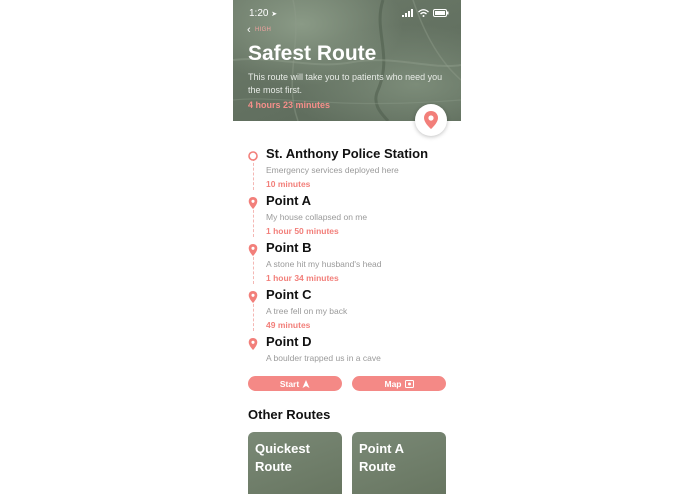  What do you see at coordinates (289, 200) in the screenshot?
I see `stop-name: Point A` at bounding box center [289, 200].